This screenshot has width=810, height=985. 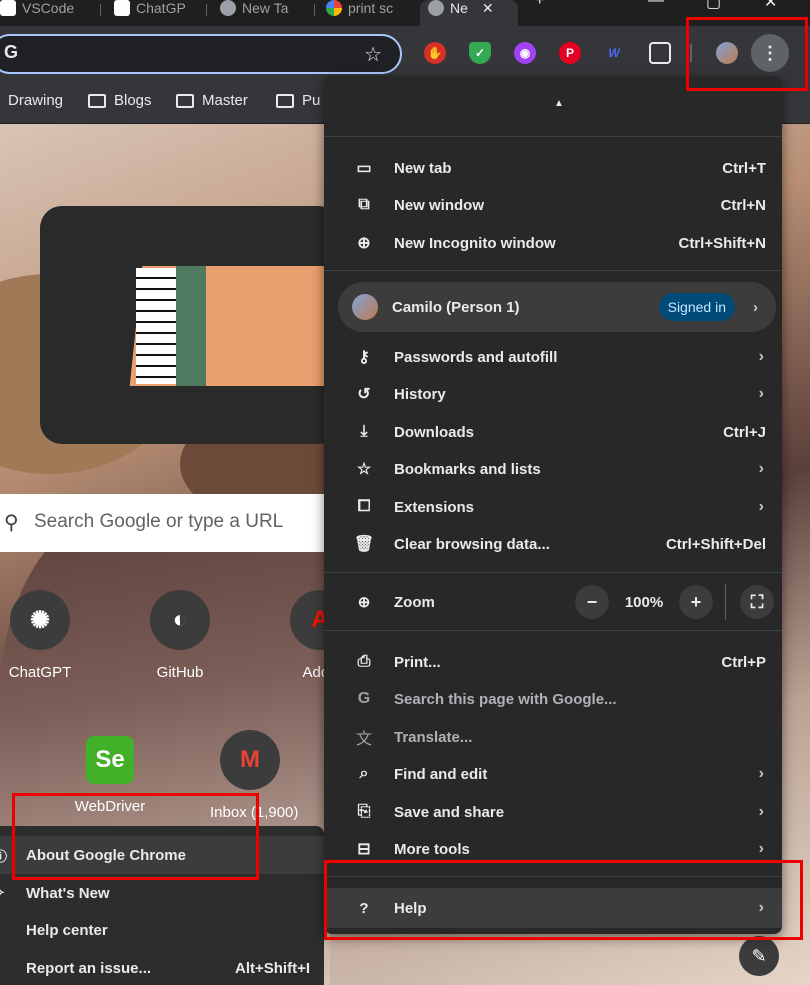 What do you see at coordinates (120, 100) in the screenshot?
I see `bookmark-folder-blogs: Blogs` at bounding box center [120, 100].